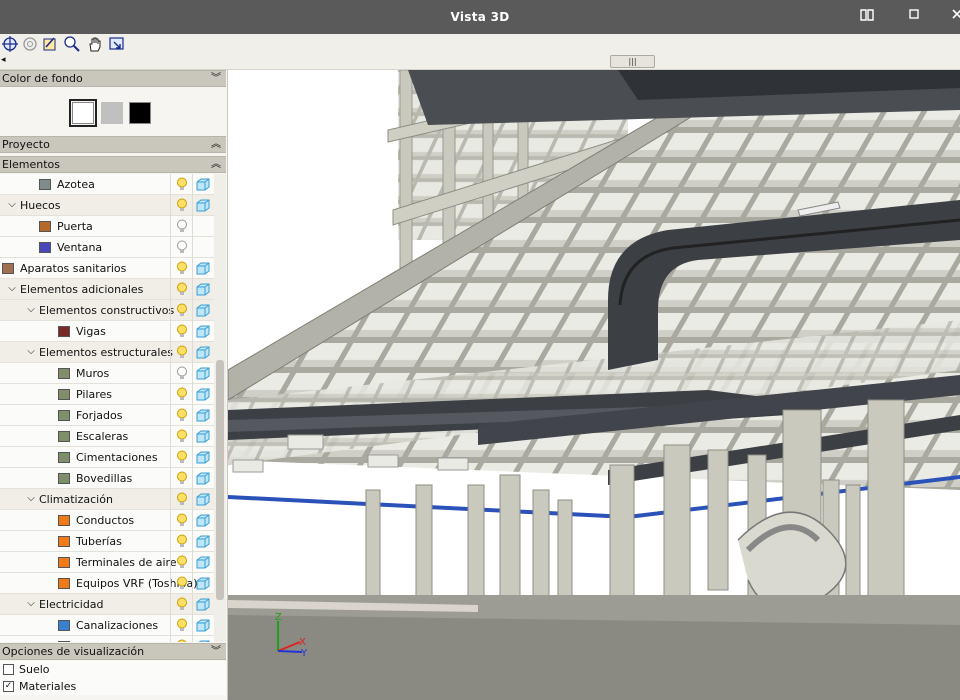 The width and height of the screenshot is (960, 700). I want to click on elements-header: Elementos ︽, so click(113, 164).